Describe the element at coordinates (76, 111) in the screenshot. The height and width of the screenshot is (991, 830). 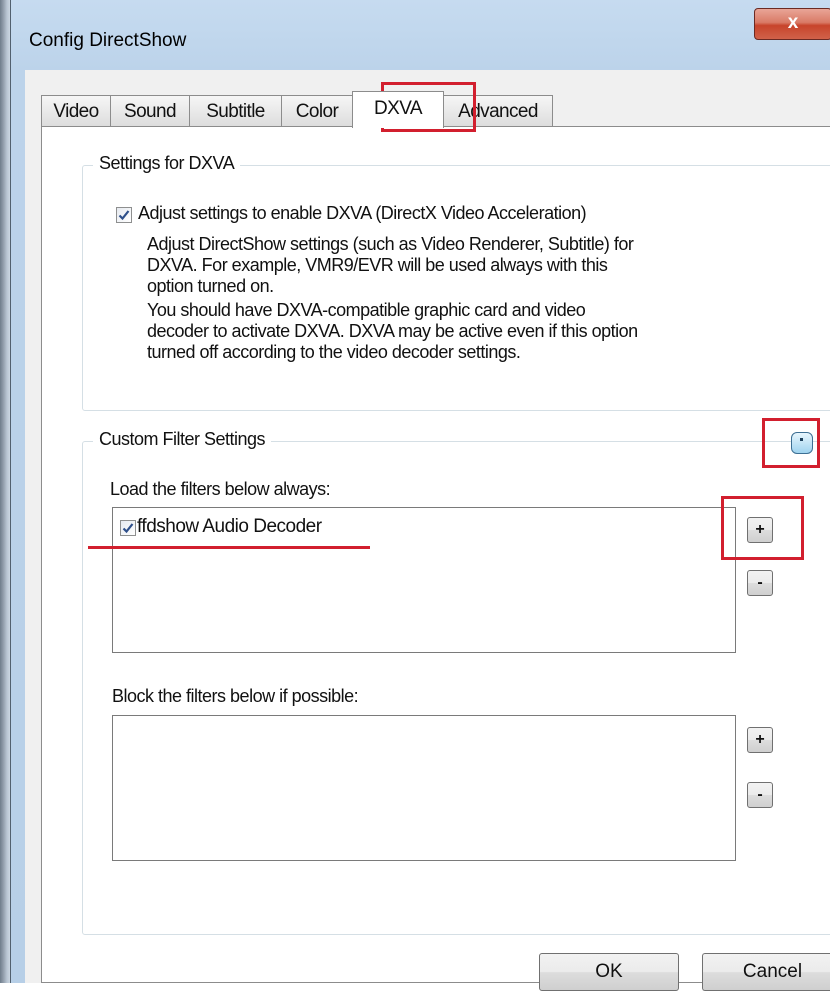
I see `tab-video: Video` at that location.